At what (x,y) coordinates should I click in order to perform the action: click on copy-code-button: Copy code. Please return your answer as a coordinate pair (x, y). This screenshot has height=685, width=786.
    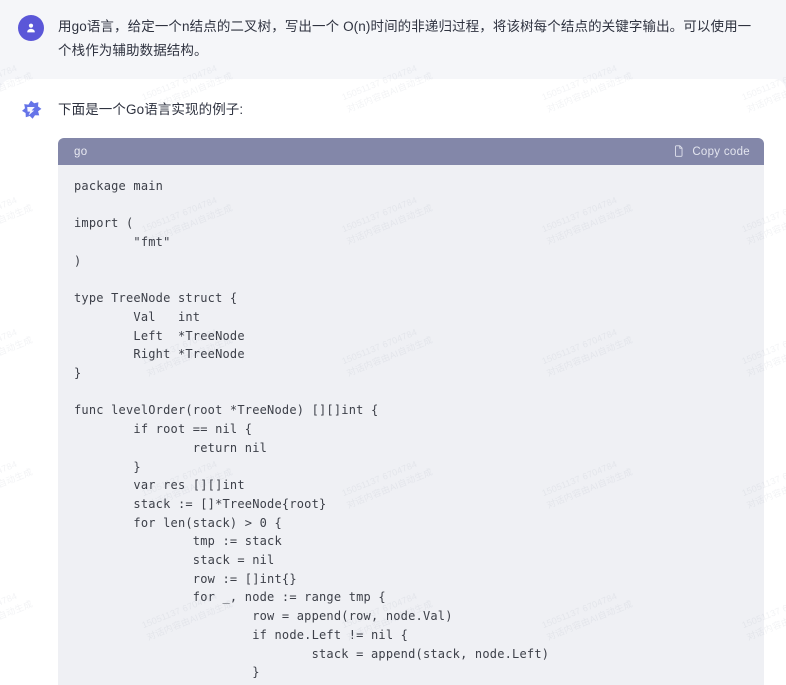
    Looking at the image, I should click on (711, 151).